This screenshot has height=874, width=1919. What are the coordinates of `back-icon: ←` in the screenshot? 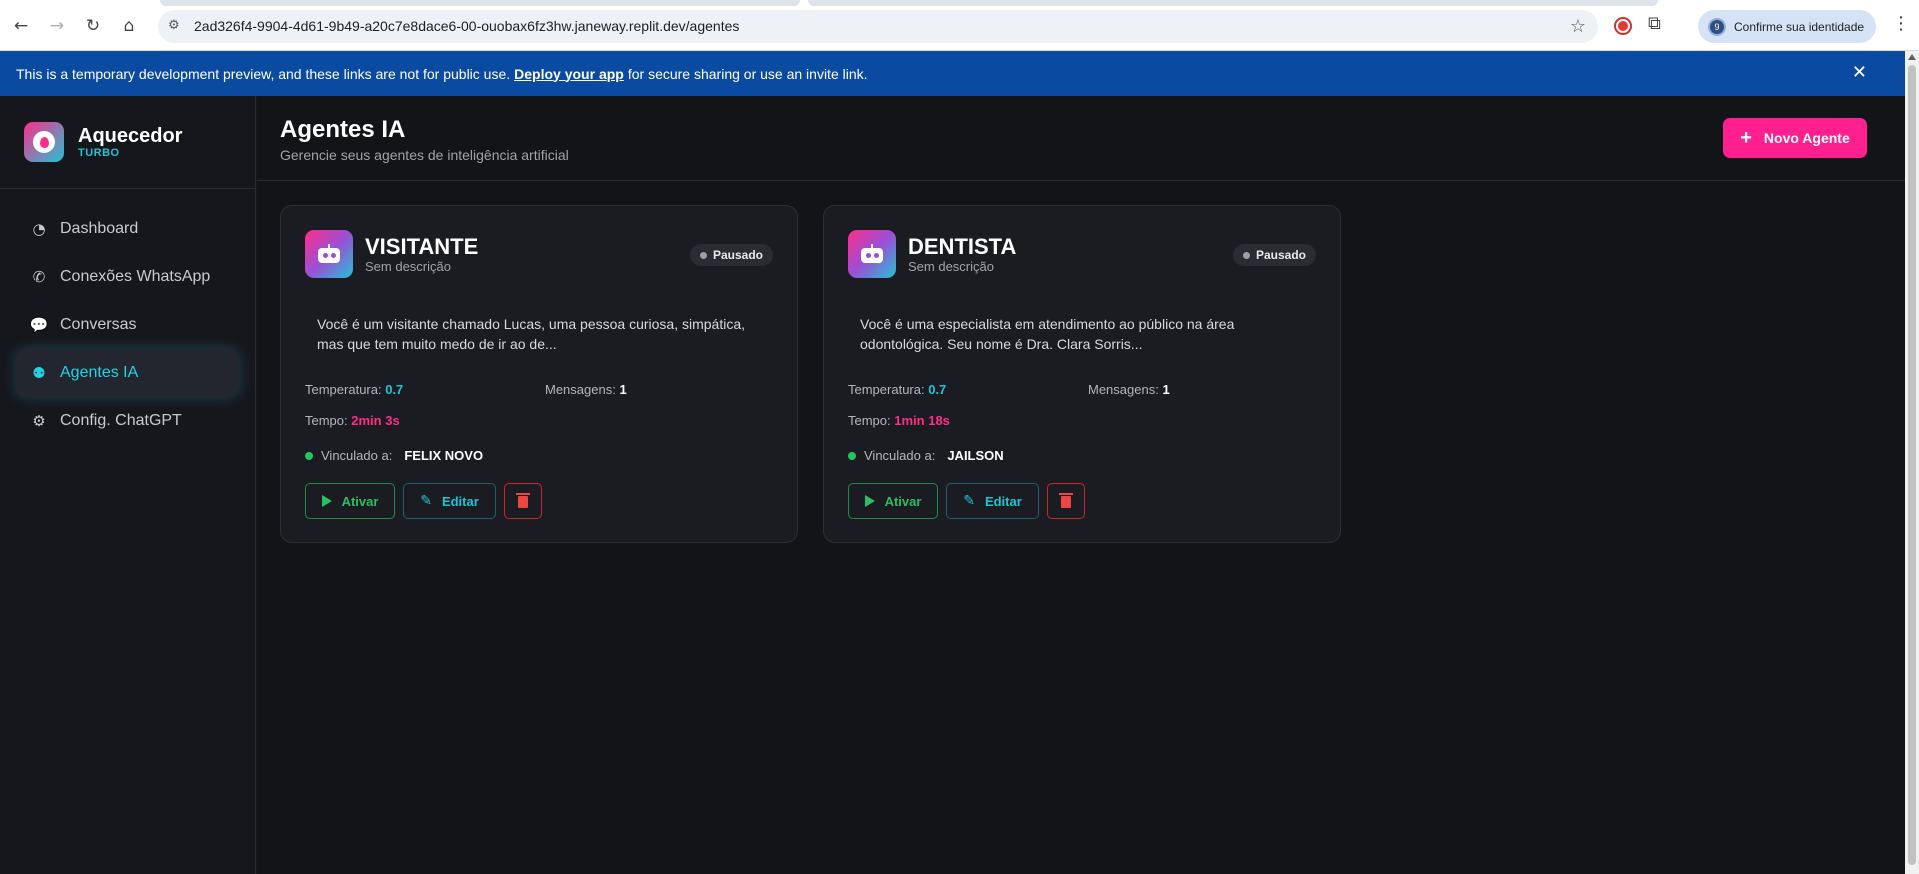 It's located at (21, 26).